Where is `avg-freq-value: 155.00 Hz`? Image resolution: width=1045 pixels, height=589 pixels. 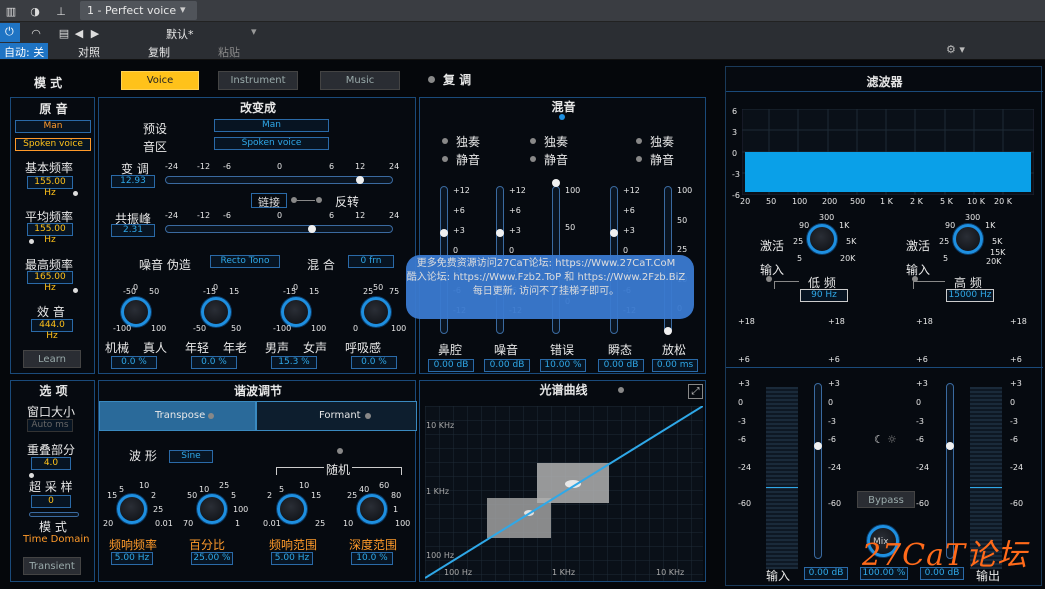
avg-freq-value: 155.00 Hz is located at coordinates (50, 234).